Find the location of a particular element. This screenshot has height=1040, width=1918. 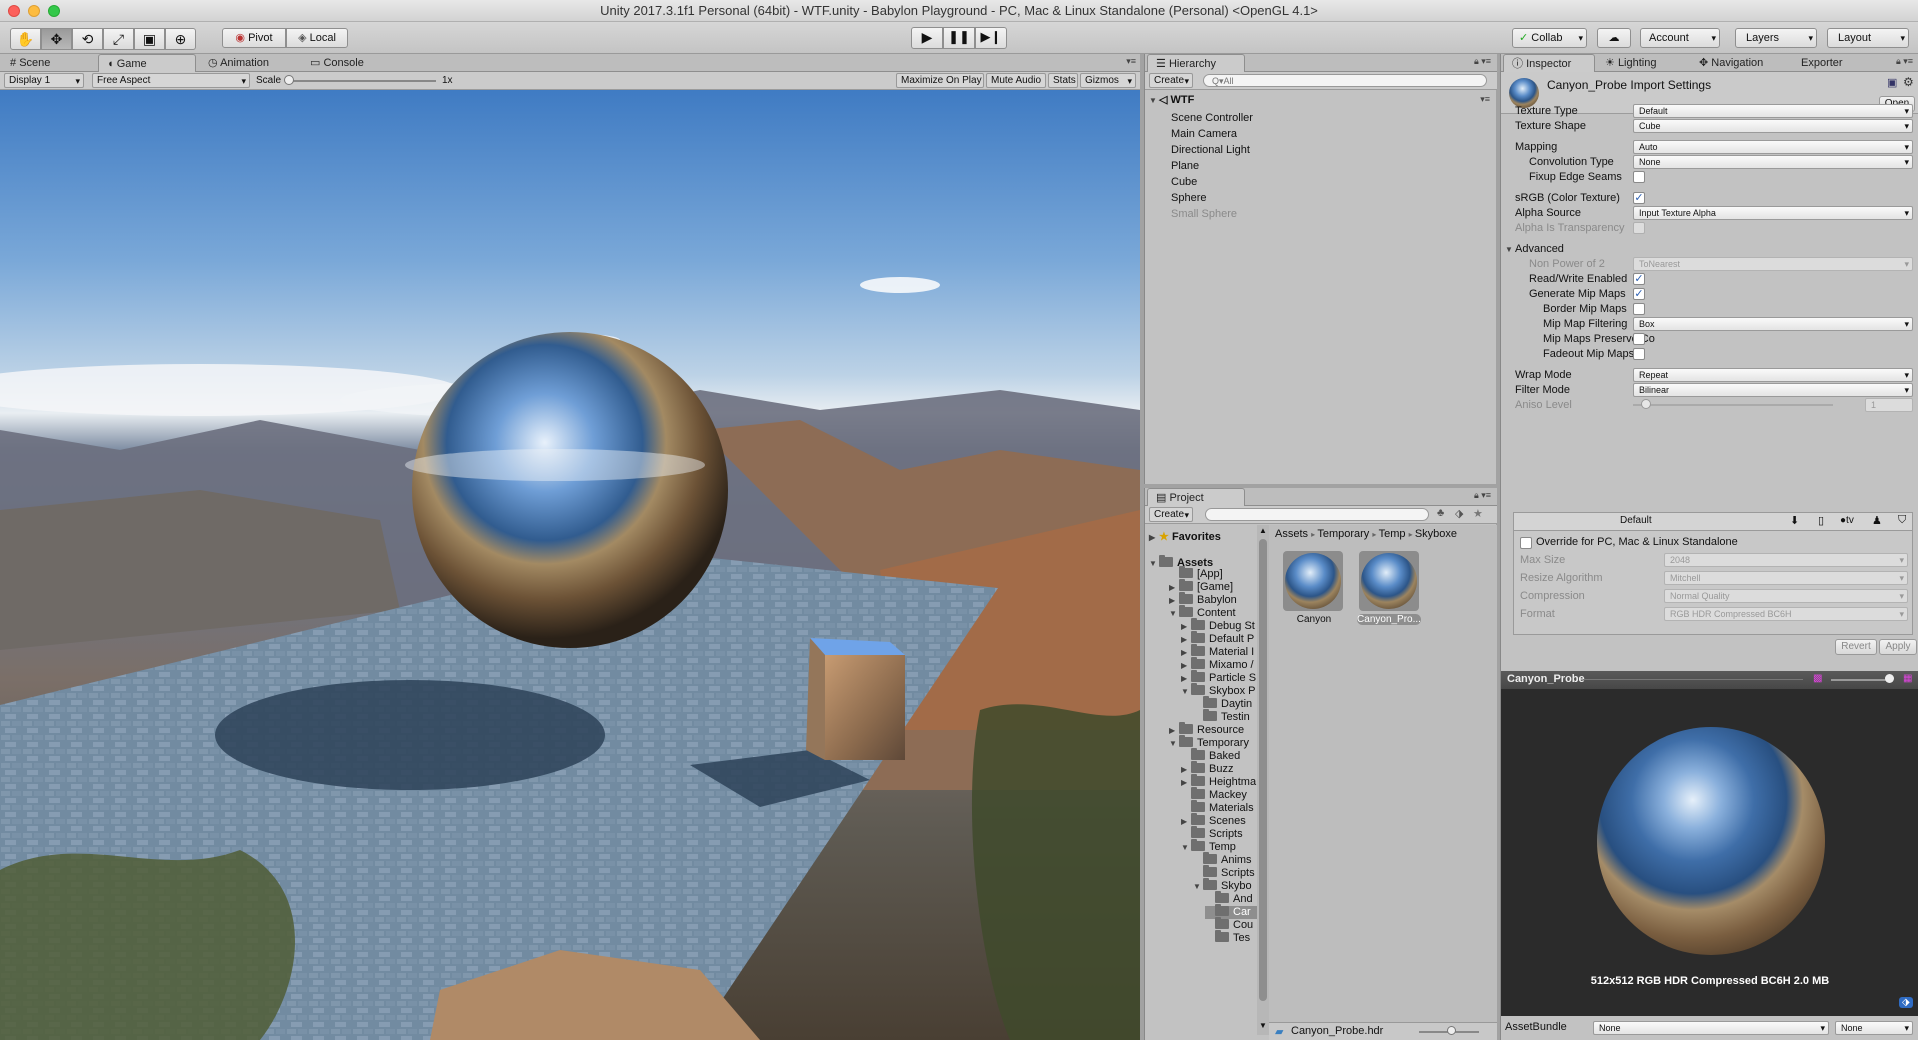

platform-setting-dropdown: RGB HDR Compressed BC6H is located at coordinates (1786, 614).